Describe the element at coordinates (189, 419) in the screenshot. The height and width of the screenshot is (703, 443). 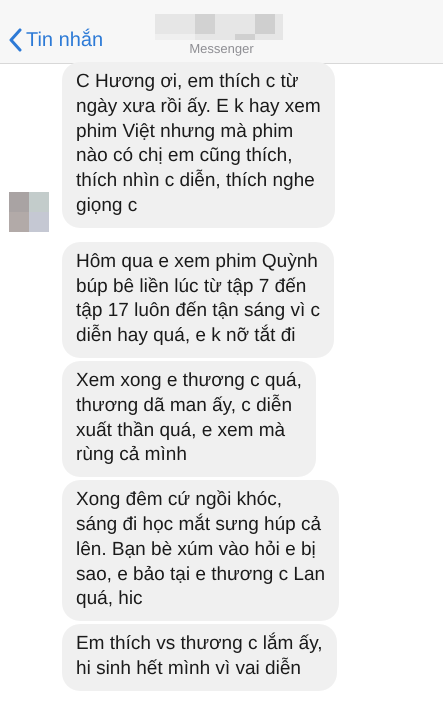
I see `message-bubble: Xem xong e thương c quá, thương dã man ấy, c diễn xuất thần quá, e xem mà rùng cả mình` at that location.